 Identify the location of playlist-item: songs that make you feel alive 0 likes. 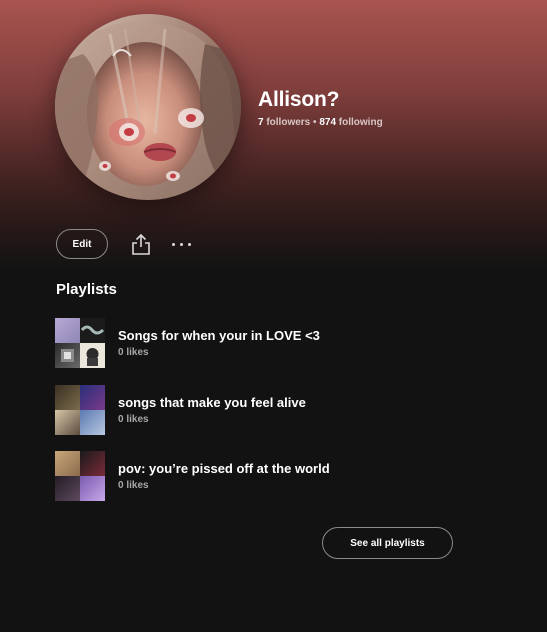
(275, 410).